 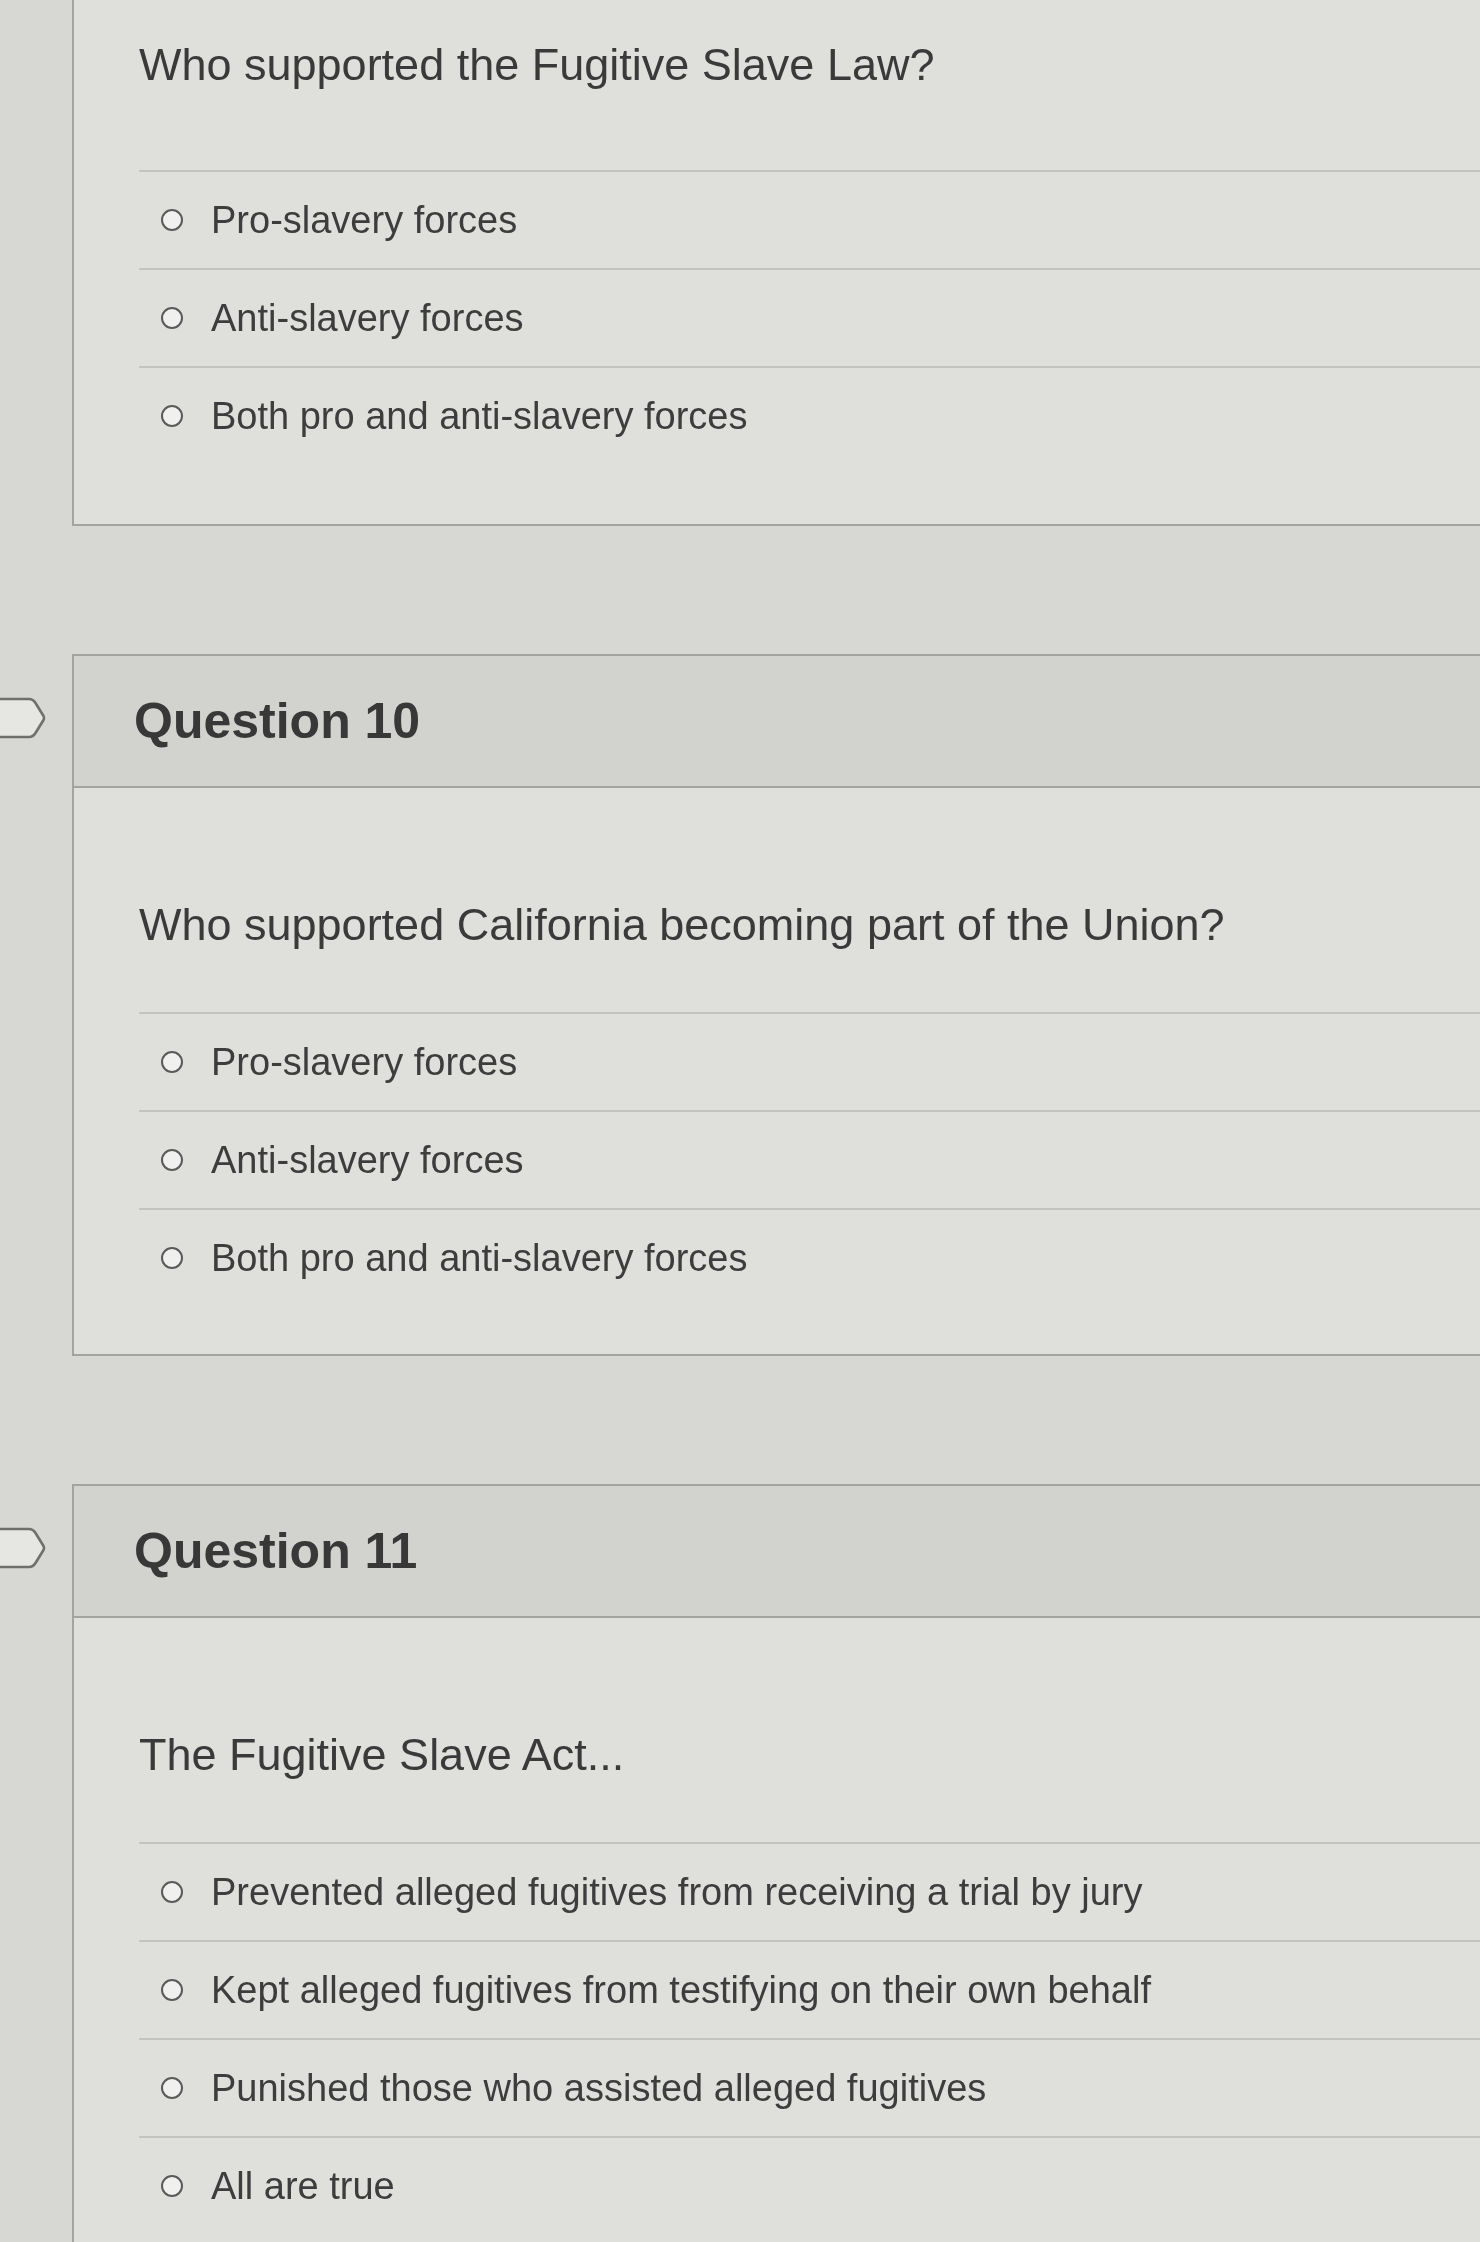 I want to click on option-label: Punished those who assisted alleged fugitives, so click(x=599, y=2088).